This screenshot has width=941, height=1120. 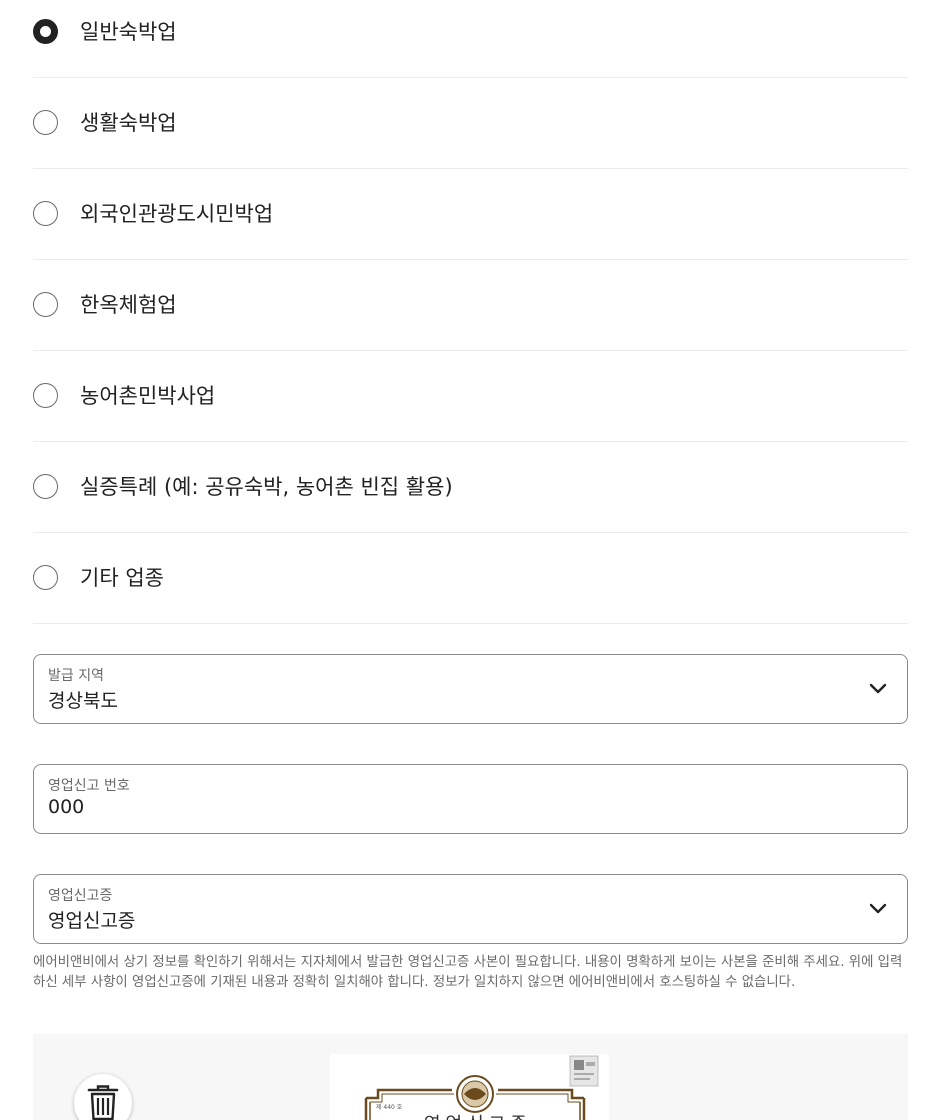 I want to click on document-type-label: 영업신고증, so click(x=80, y=896).